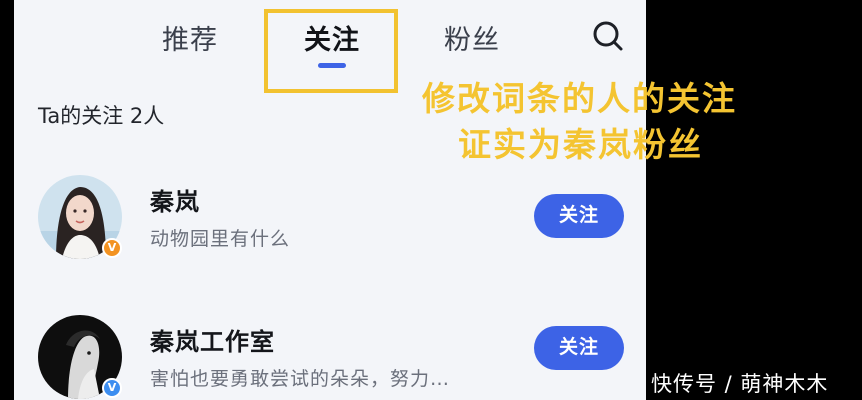  Describe the element at coordinates (580, 144) in the screenshot. I see `annotation-caption-line-2: 证实为秦岚粉丝` at that location.